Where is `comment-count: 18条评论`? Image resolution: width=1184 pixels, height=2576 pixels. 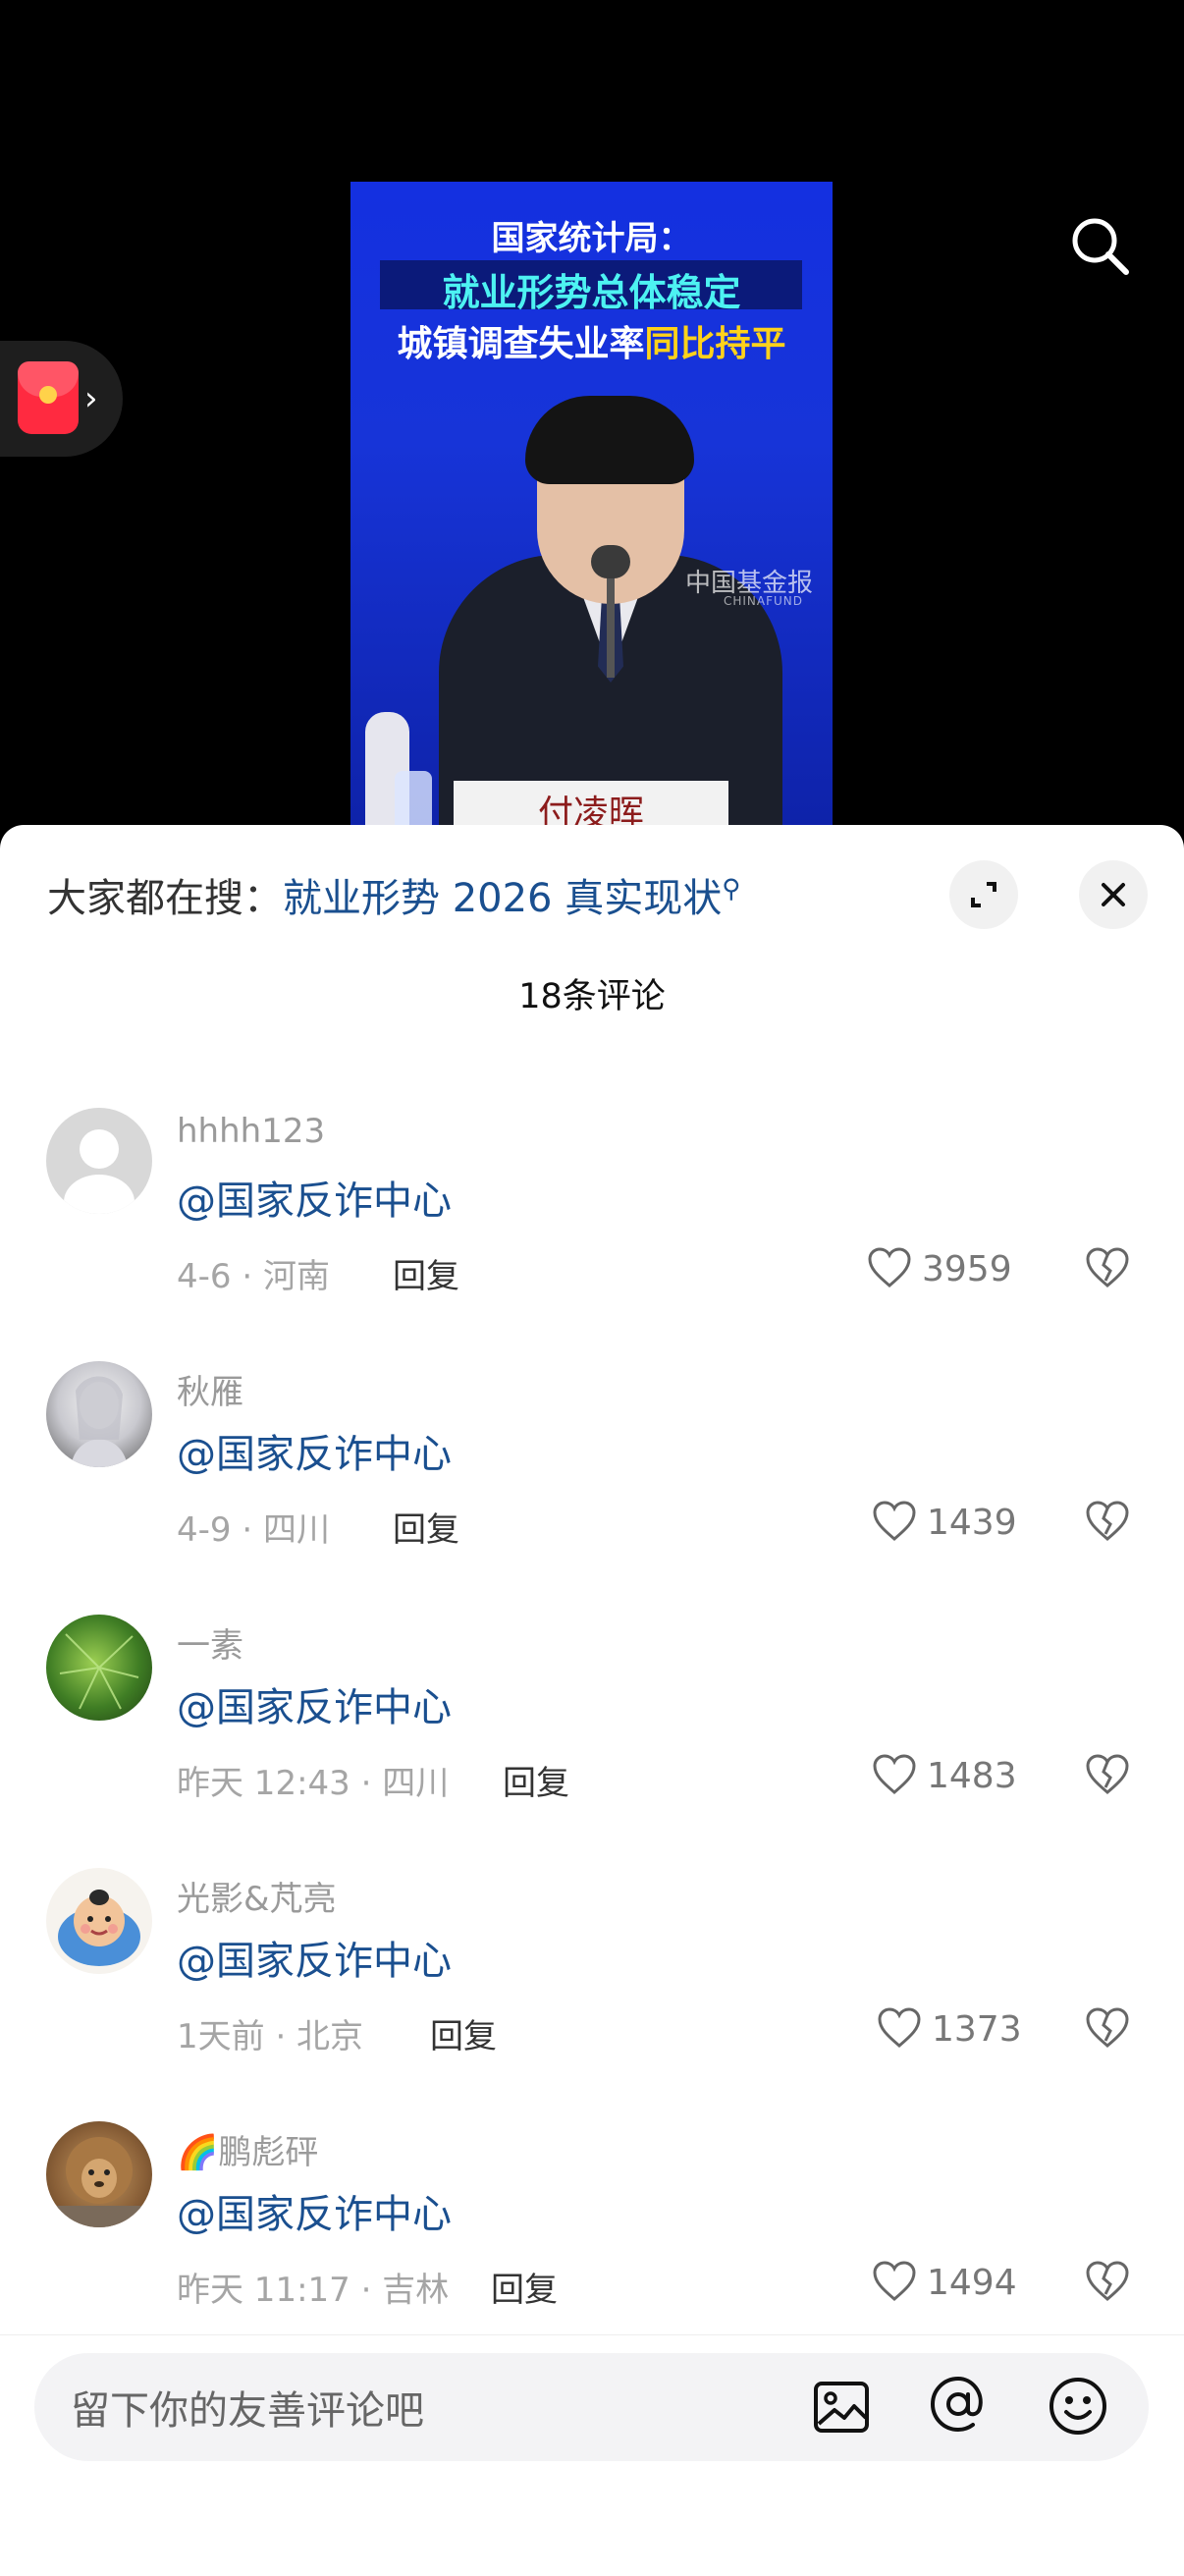
comment-count: 18条评论 is located at coordinates (592, 996).